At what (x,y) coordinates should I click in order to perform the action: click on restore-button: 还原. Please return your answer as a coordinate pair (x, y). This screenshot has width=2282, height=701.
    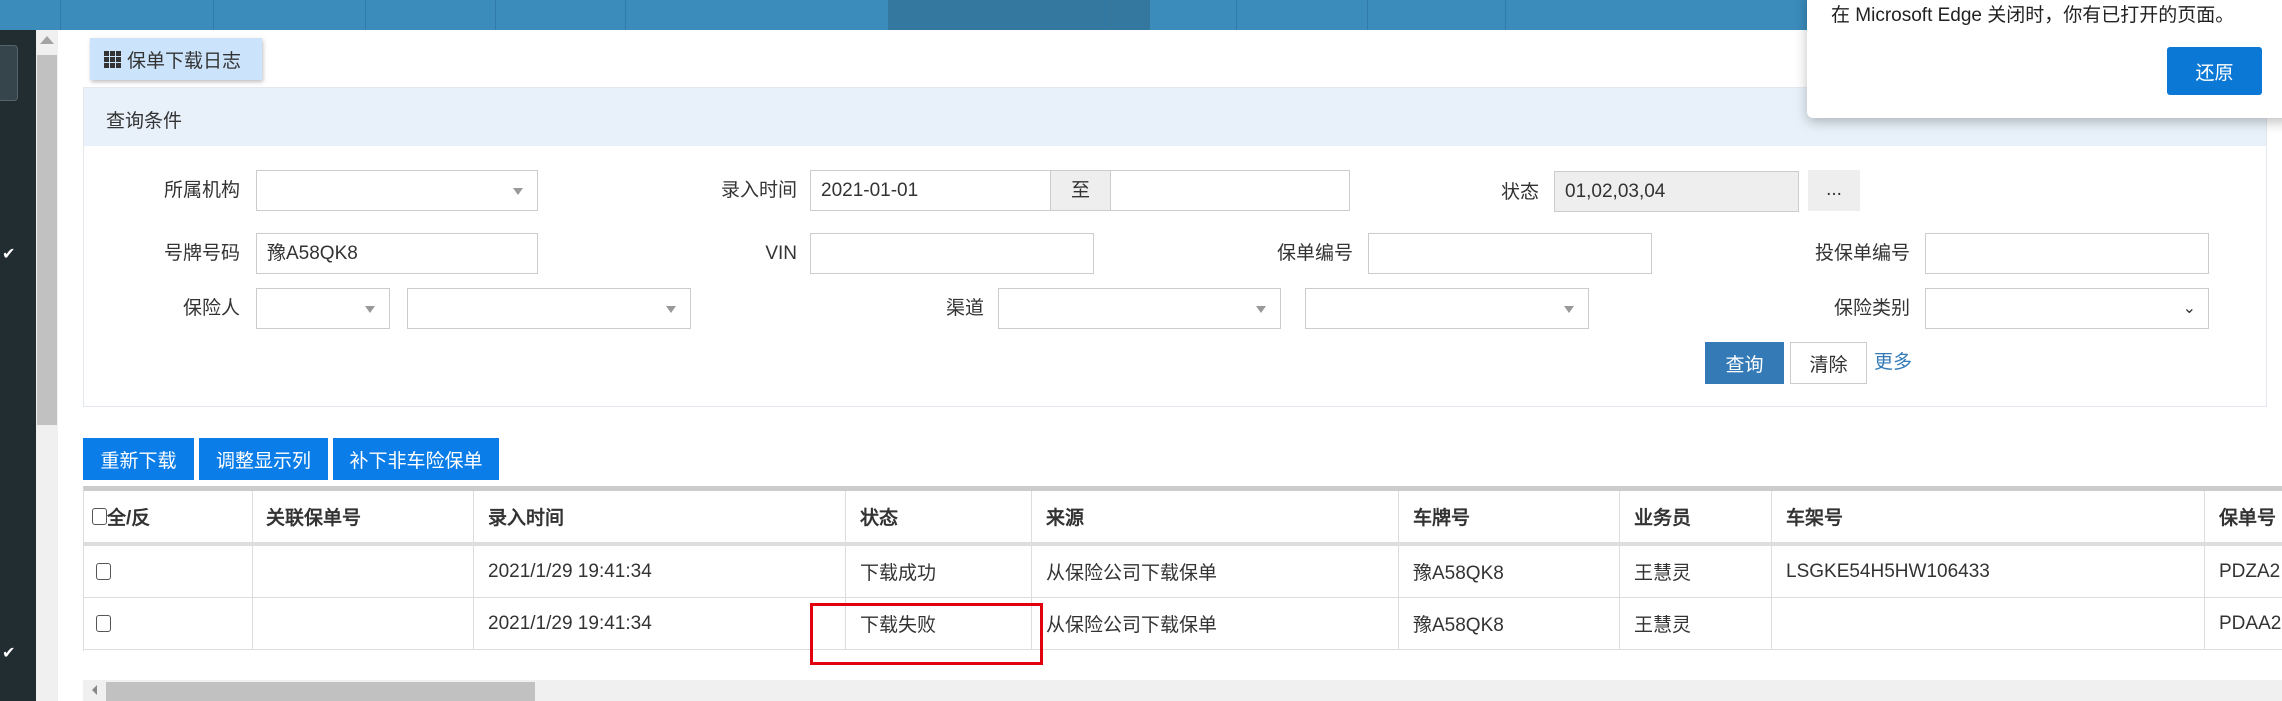
    Looking at the image, I should click on (2214, 71).